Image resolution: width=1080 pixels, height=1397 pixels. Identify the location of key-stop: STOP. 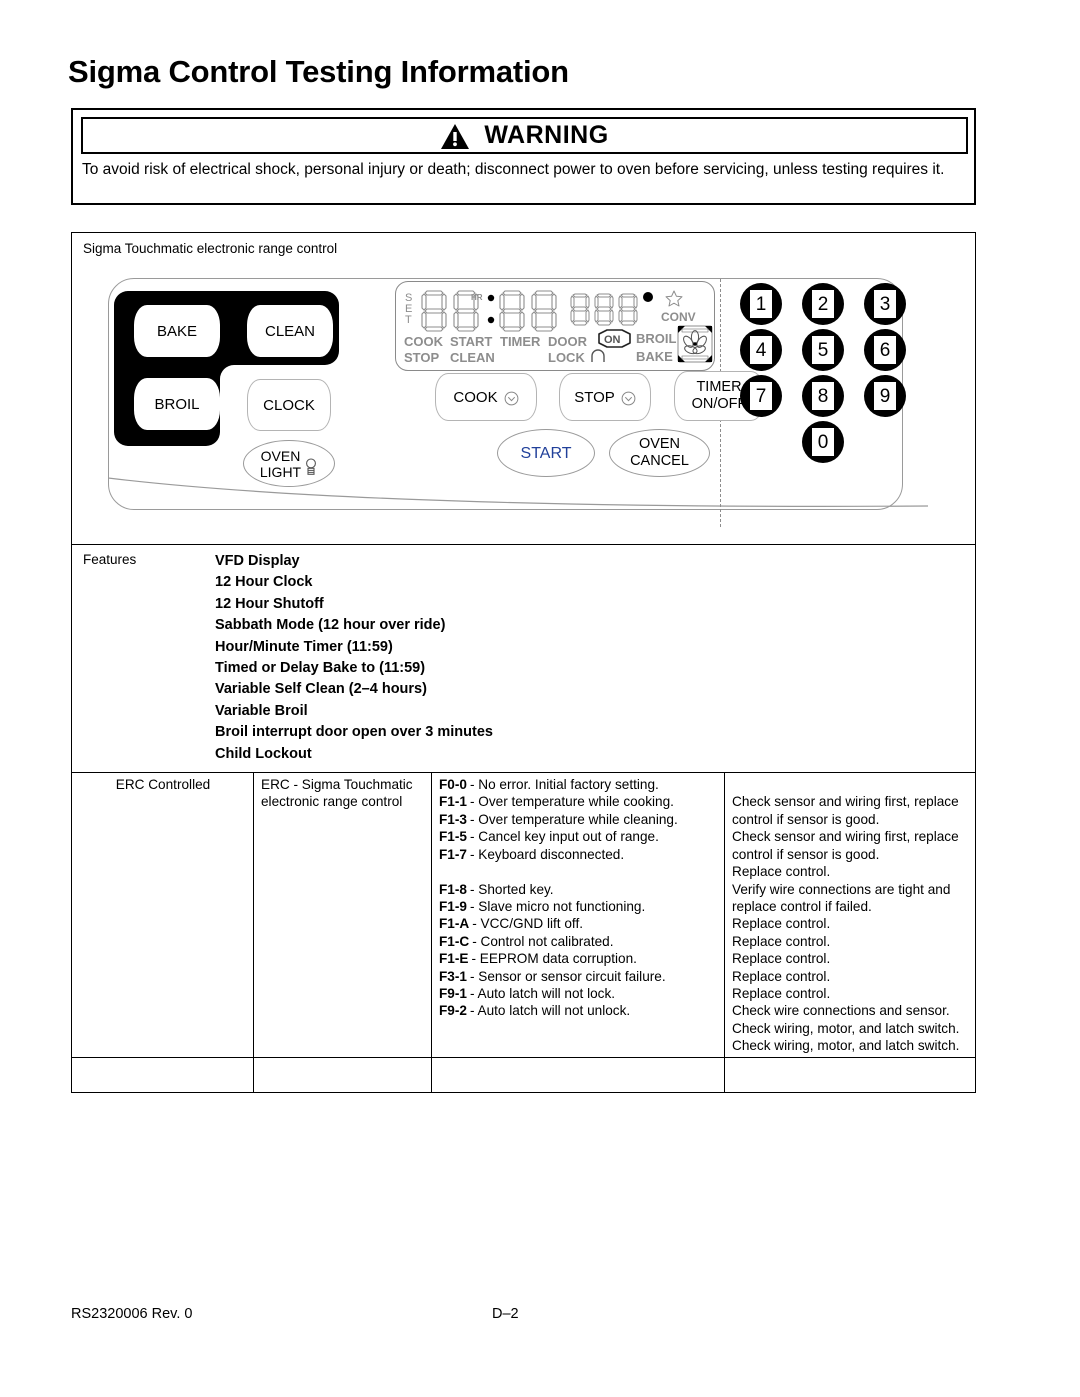
(605, 397).